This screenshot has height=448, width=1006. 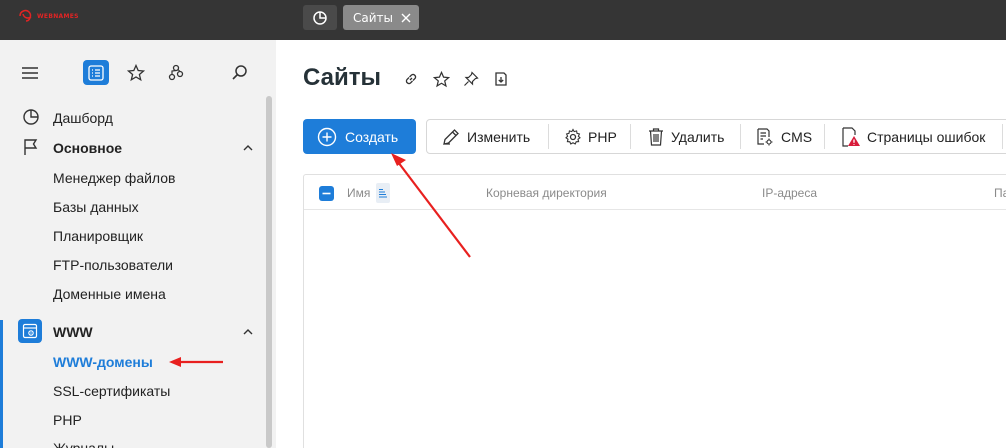 I want to click on column-header-ip: IP-адреса, so click(x=789, y=193).